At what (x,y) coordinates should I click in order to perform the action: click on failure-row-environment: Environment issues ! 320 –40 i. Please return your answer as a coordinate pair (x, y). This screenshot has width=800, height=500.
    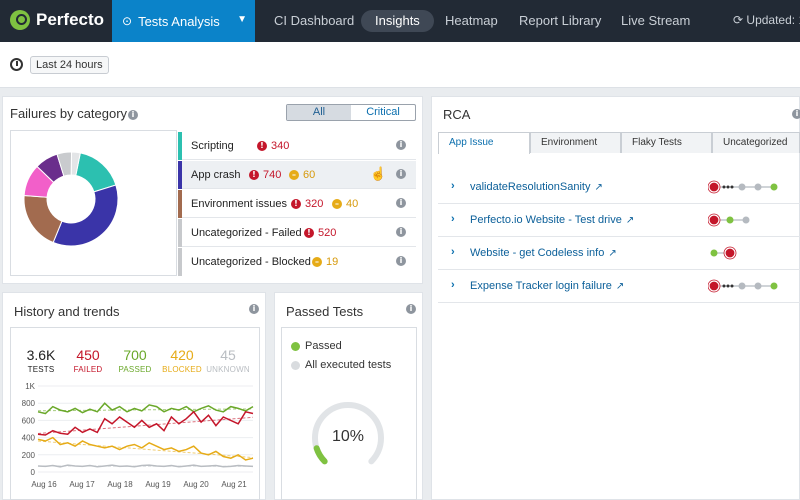
    Looking at the image, I should click on (297, 204).